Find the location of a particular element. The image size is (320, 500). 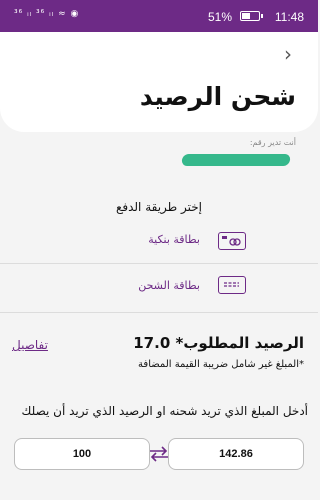

payment-method-bank-card: بطاقة بنكية is located at coordinates (159, 242).